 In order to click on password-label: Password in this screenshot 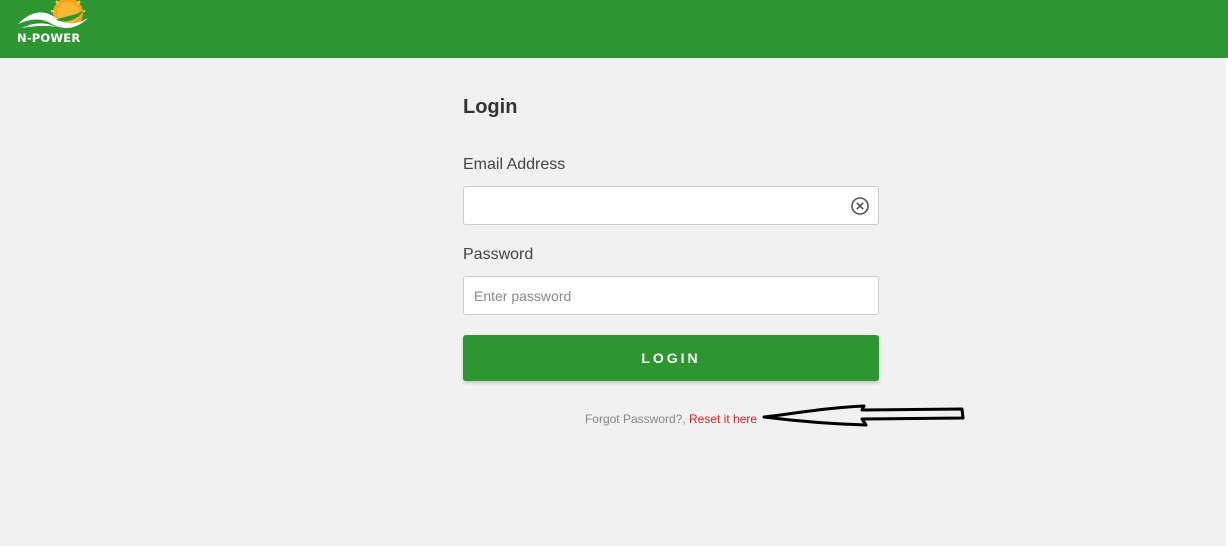, I will do `click(498, 254)`.